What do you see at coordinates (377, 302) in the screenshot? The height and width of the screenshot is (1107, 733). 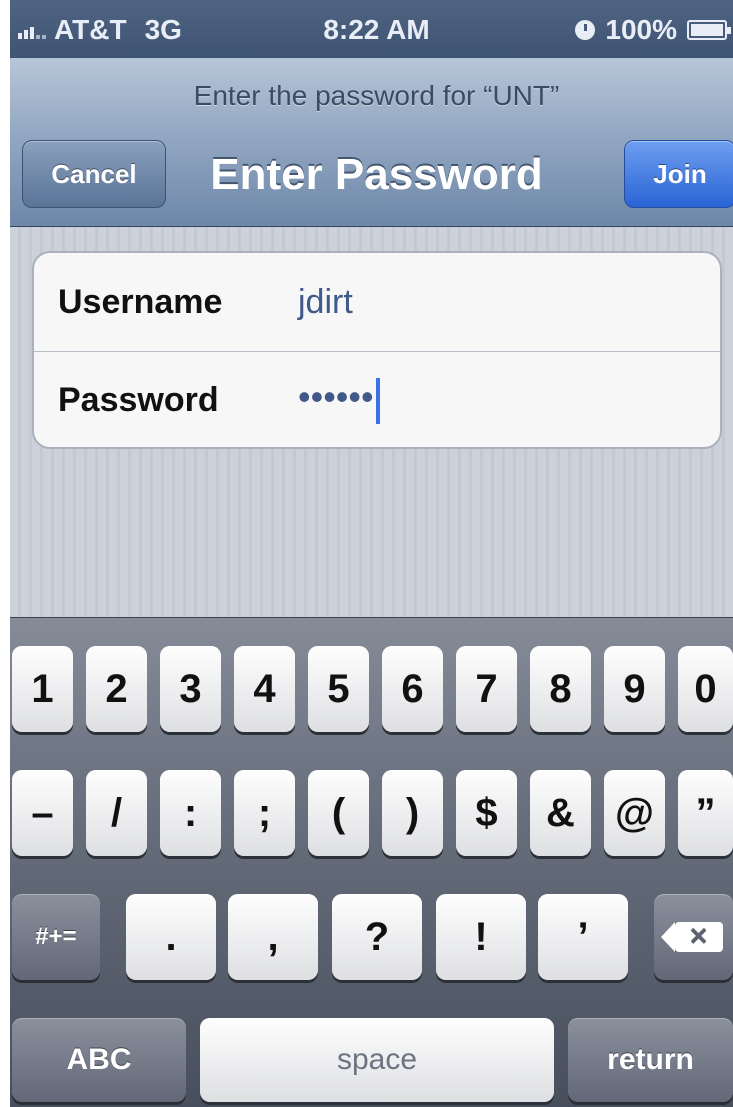 I see `username-row: Username jdirt` at bounding box center [377, 302].